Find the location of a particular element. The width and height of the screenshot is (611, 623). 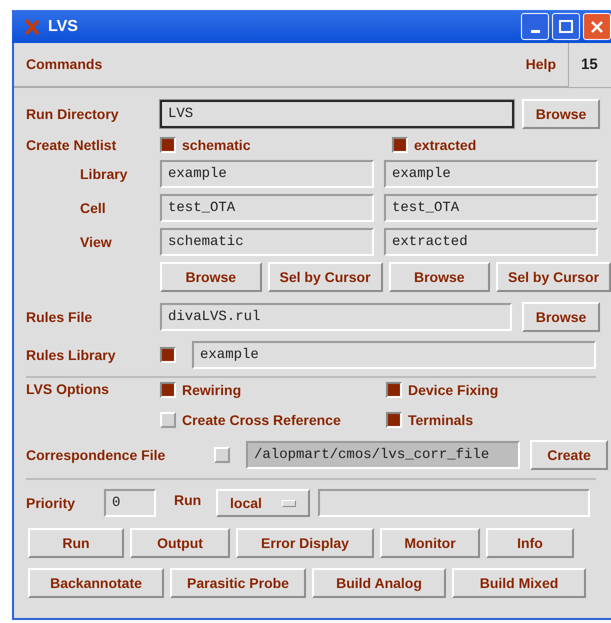

minimize-button is located at coordinates (535, 26).